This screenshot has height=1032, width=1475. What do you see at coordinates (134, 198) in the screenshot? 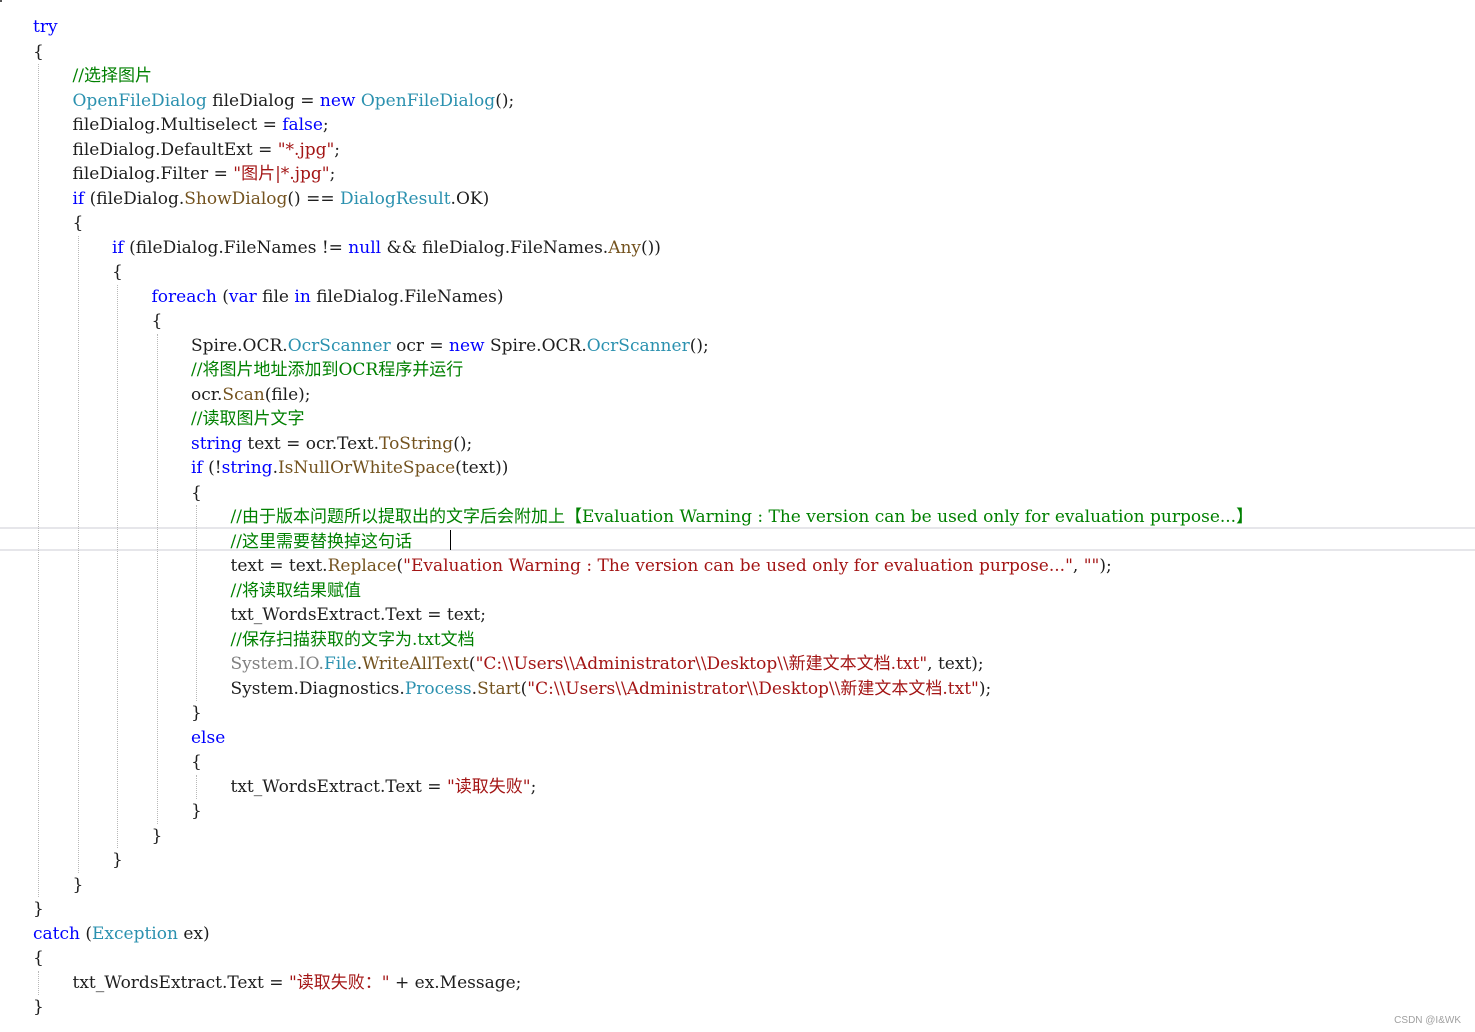
I see `code-token-plain: (fileDialog.` at bounding box center [134, 198].